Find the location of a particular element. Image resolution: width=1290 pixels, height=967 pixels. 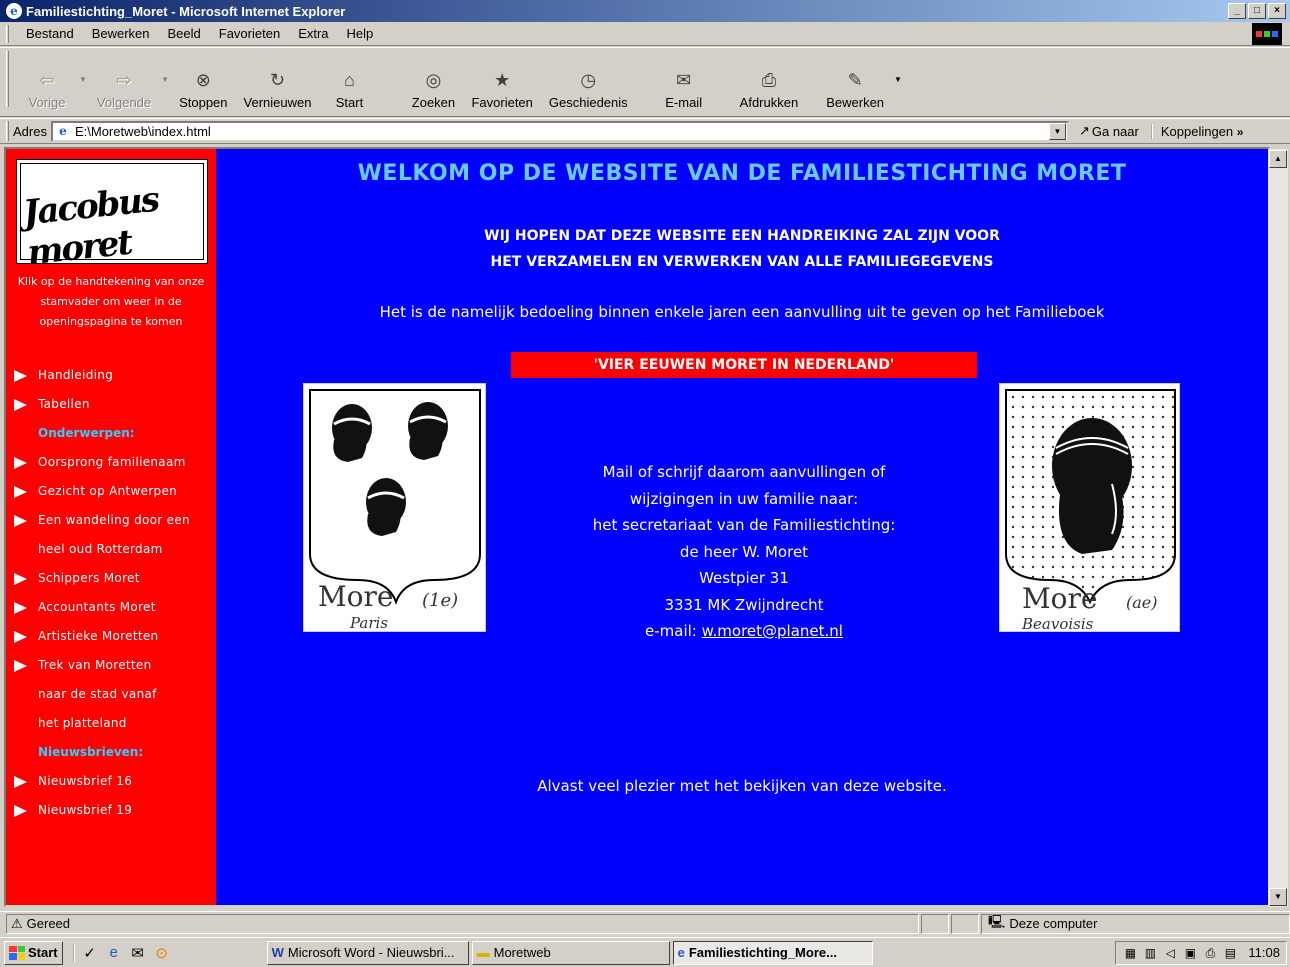

scroll-up-icon: ▲ is located at coordinates (1278, 159).